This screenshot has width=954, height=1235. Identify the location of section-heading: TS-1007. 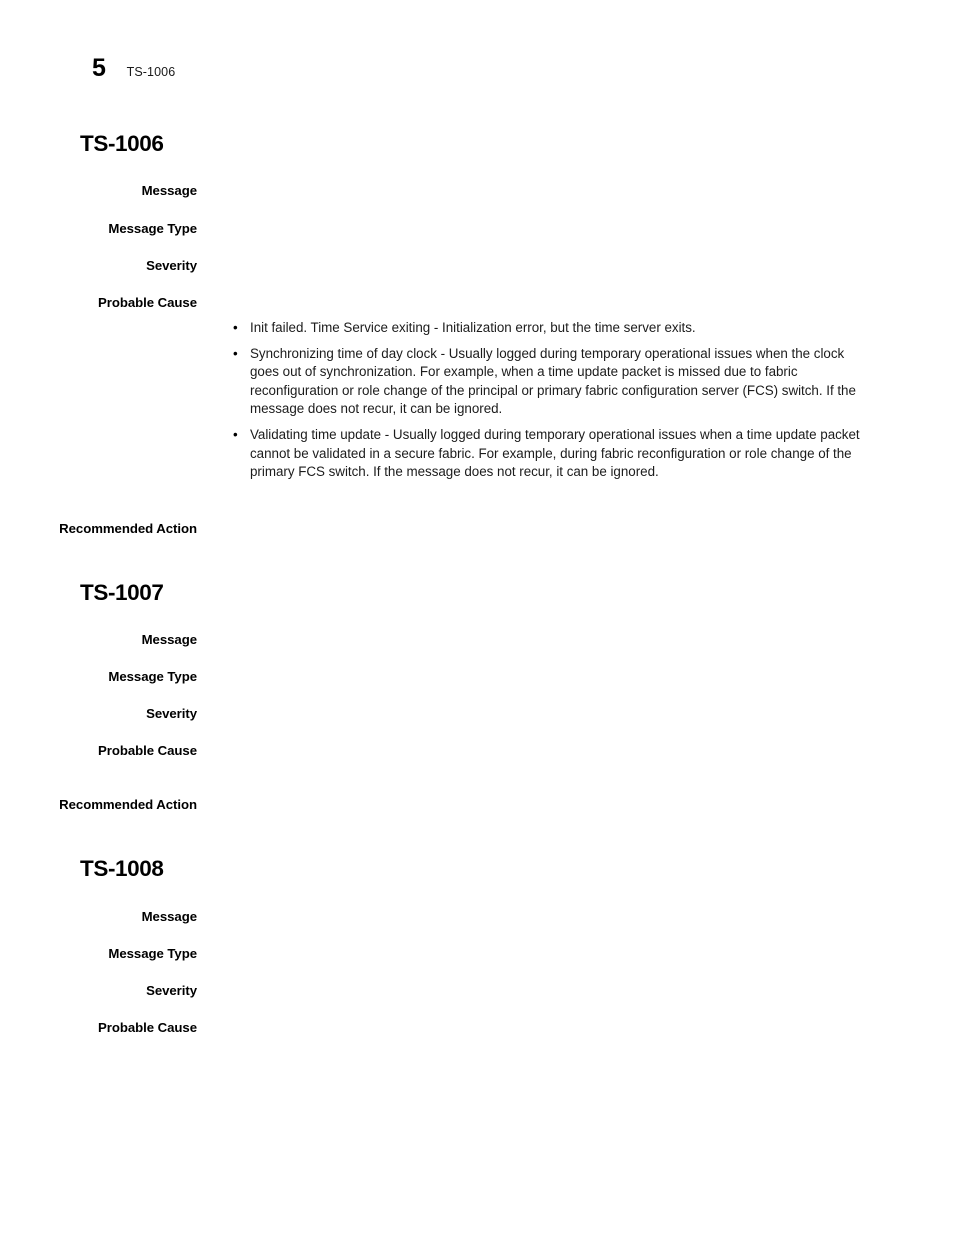
(122, 592).